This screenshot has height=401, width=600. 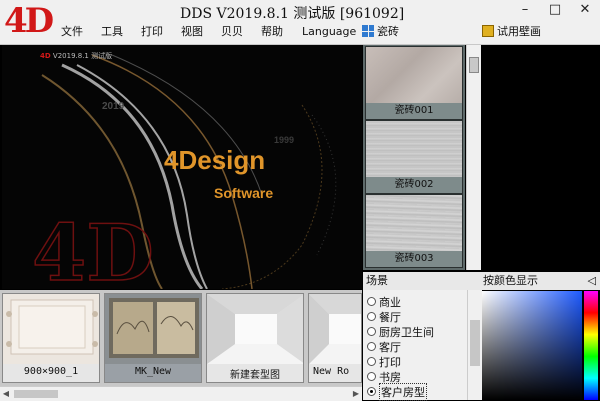 I want to click on color-panel-title: 按颜色显示, so click(x=510, y=280).